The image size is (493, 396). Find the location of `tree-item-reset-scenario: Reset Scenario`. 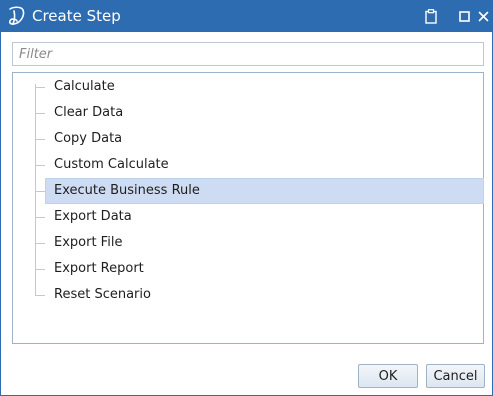

tree-item-reset-scenario: Reset Scenario is located at coordinates (259, 295).